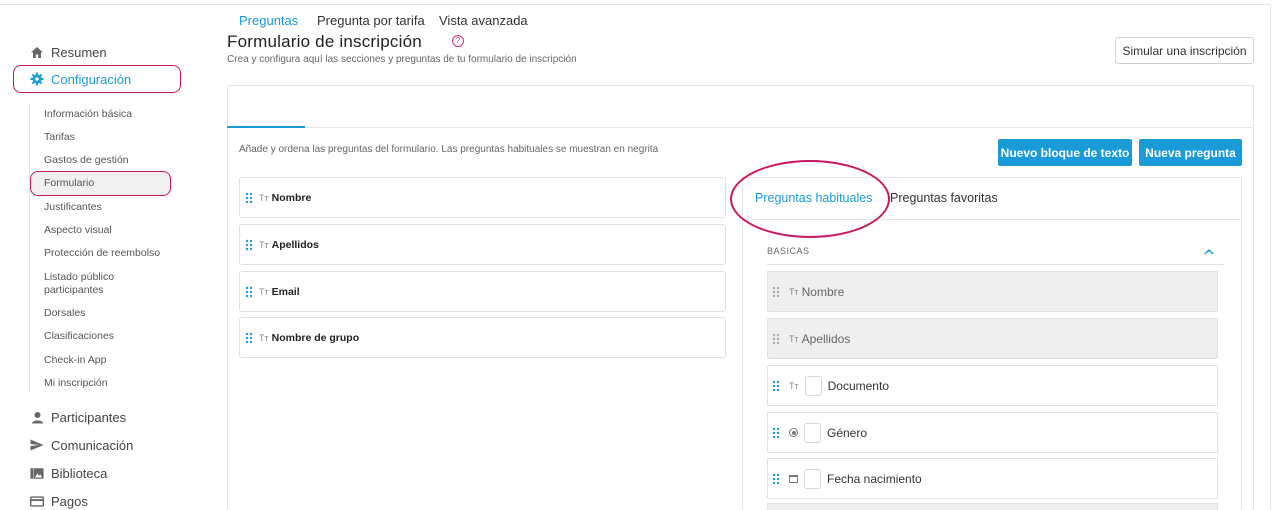 This screenshot has width=1280, height=510. I want to click on nav-configuracion: Configuración, so click(80, 79).